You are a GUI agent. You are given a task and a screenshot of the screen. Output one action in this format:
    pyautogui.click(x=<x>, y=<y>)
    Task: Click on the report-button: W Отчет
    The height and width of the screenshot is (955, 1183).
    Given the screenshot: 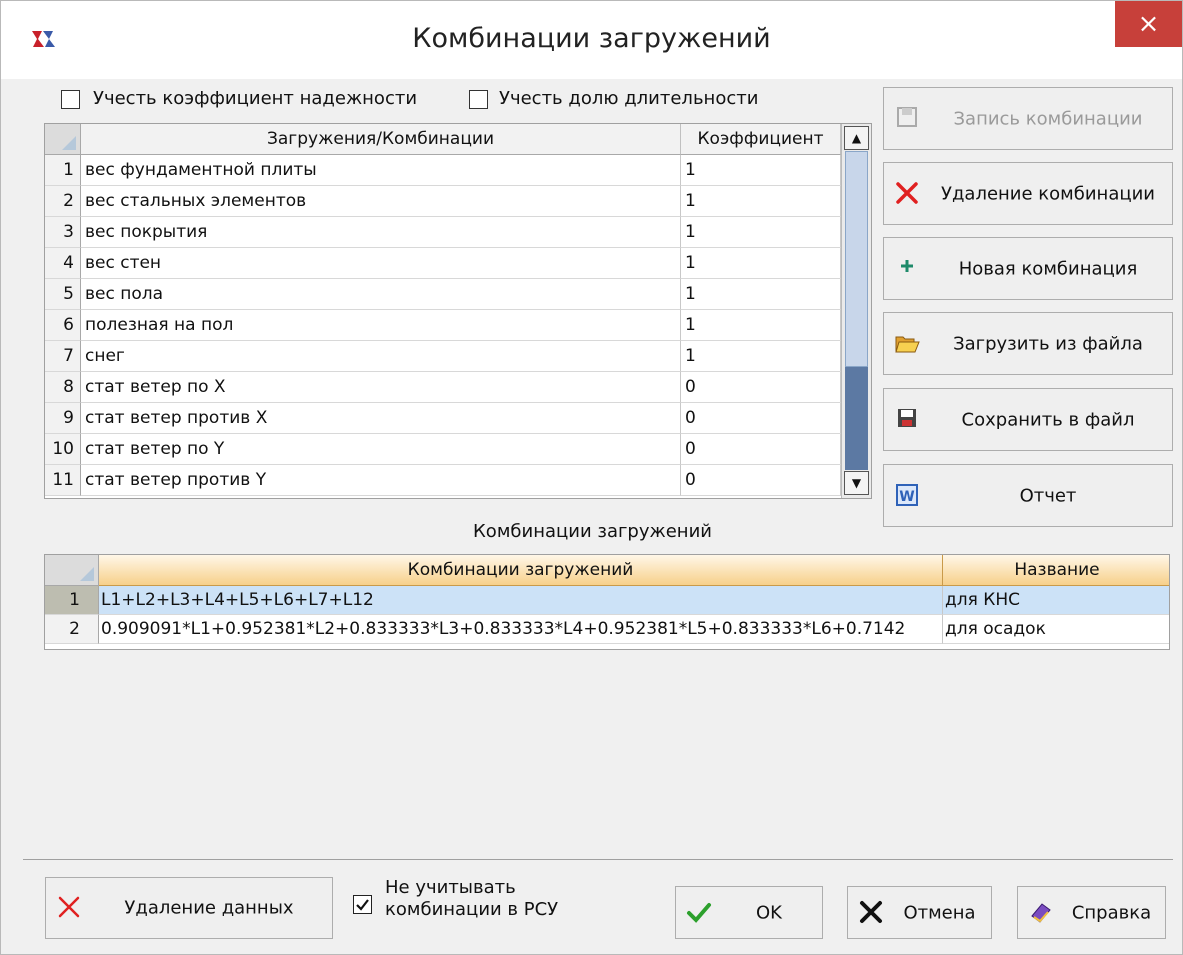 What is the action you would take?
    pyautogui.click(x=1028, y=495)
    